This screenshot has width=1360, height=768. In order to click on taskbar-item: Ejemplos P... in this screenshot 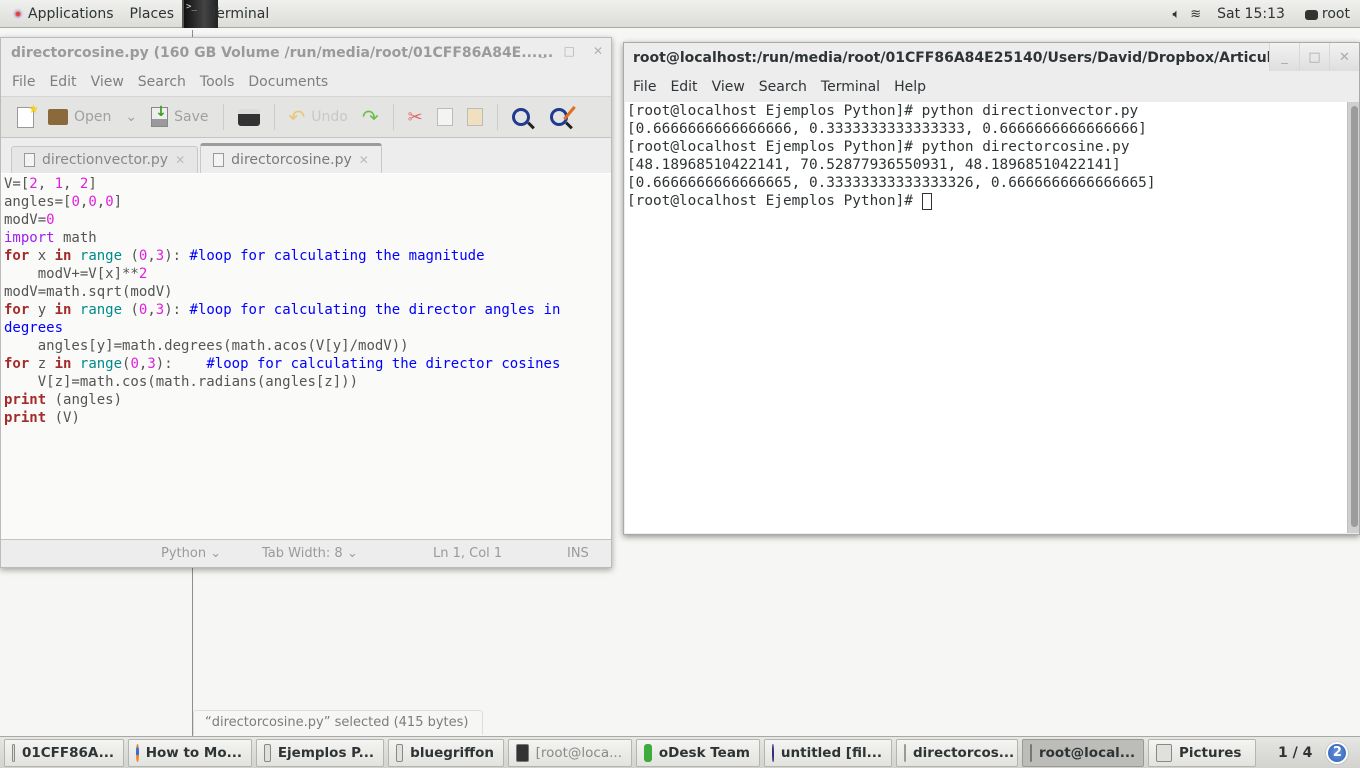, I will do `click(320, 752)`.